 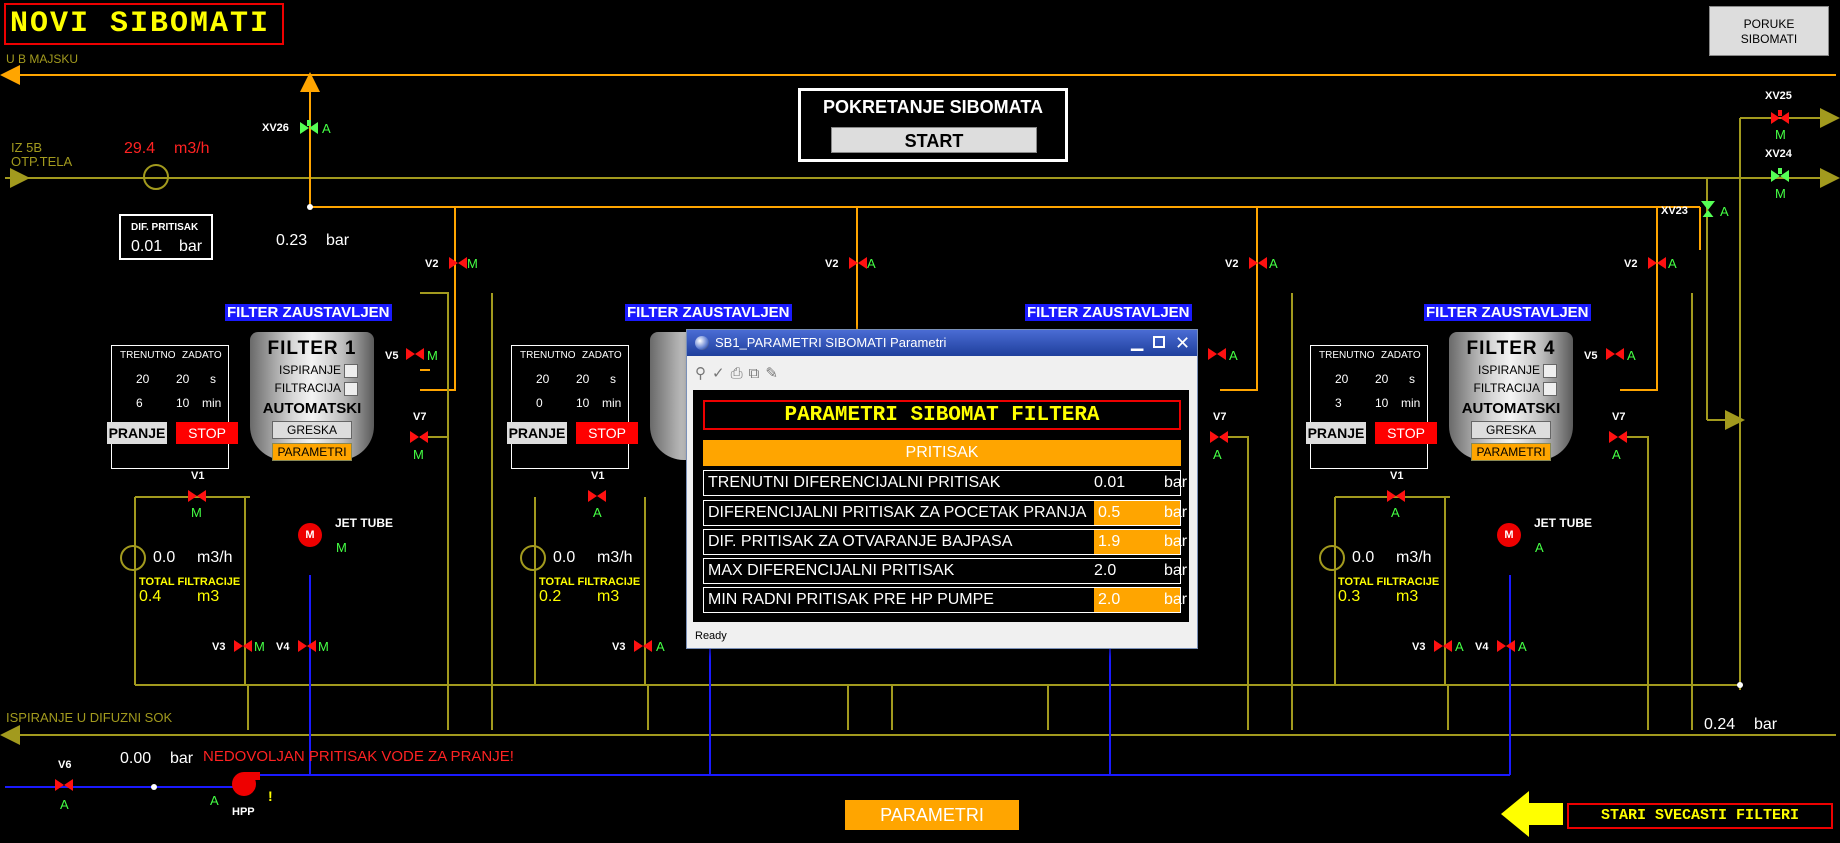 What do you see at coordinates (1506, 646) in the screenshot?
I see `filter4-v4-icon` at bounding box center [1506, 646].